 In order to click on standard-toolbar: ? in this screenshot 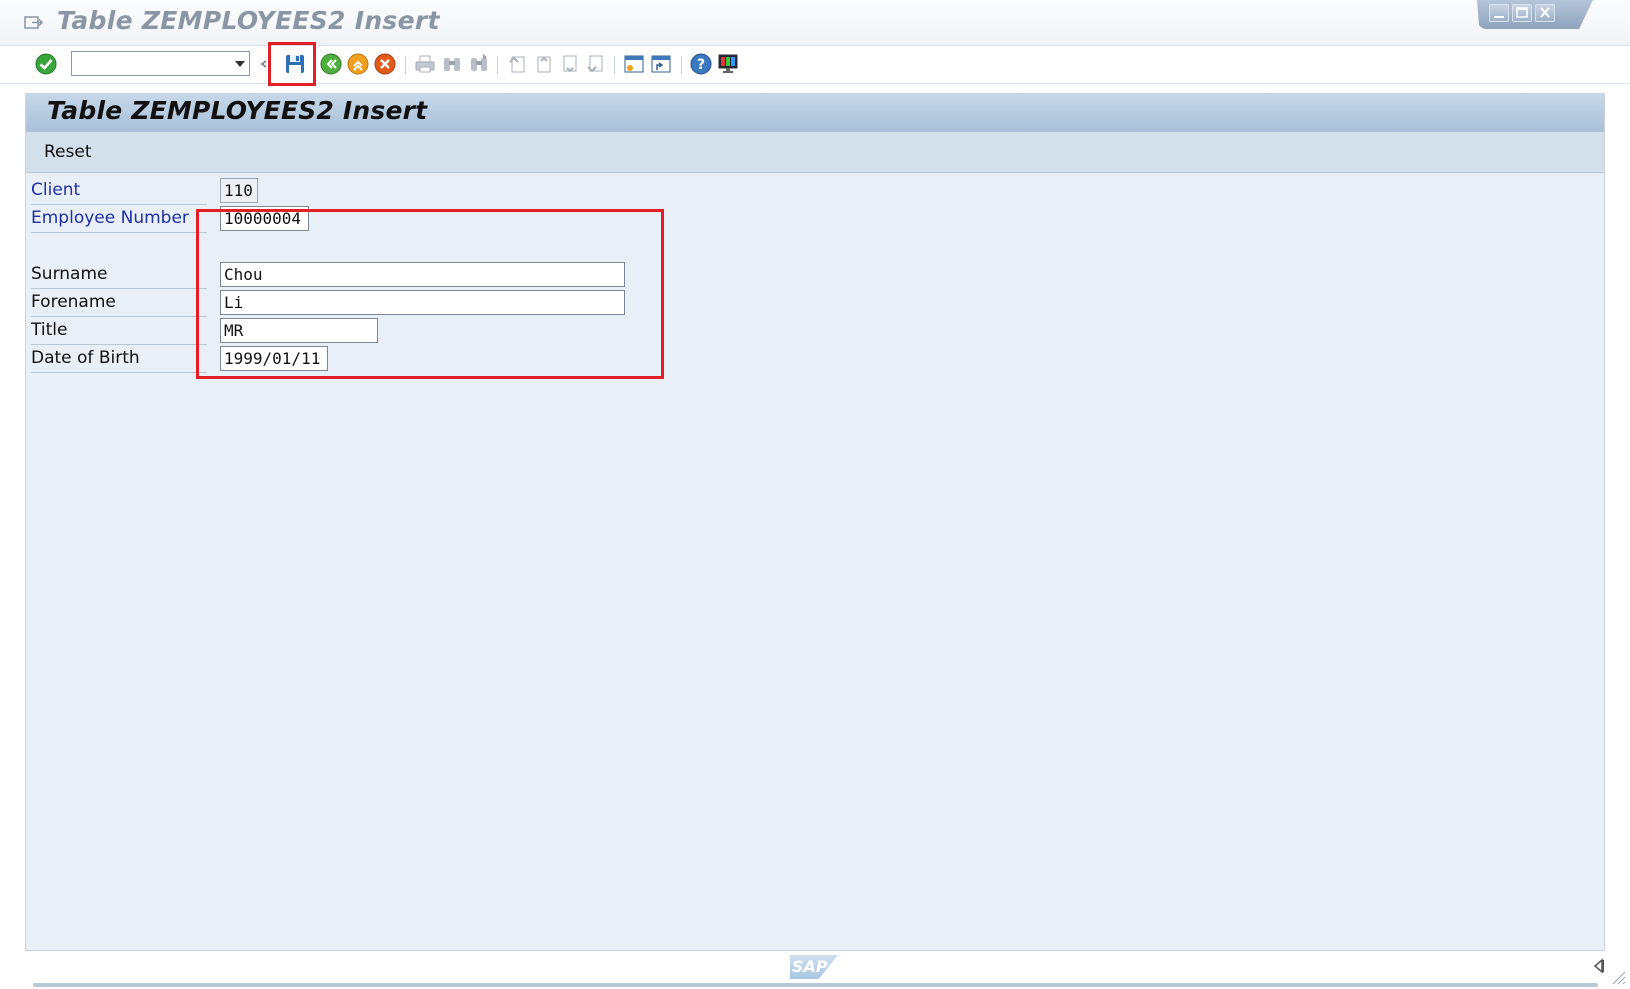, I will do `click(815, 64)`.